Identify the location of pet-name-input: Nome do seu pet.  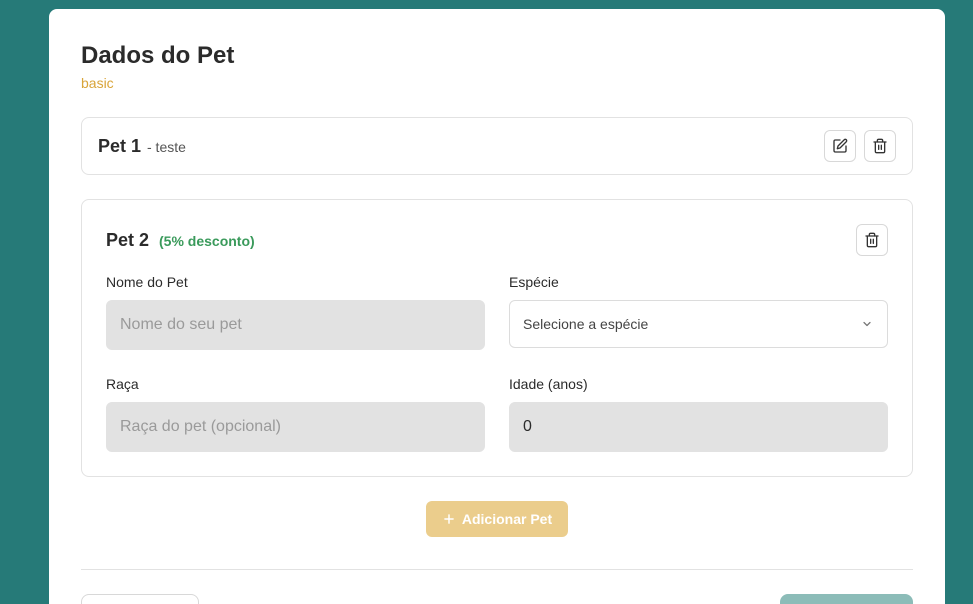
(295, 325).